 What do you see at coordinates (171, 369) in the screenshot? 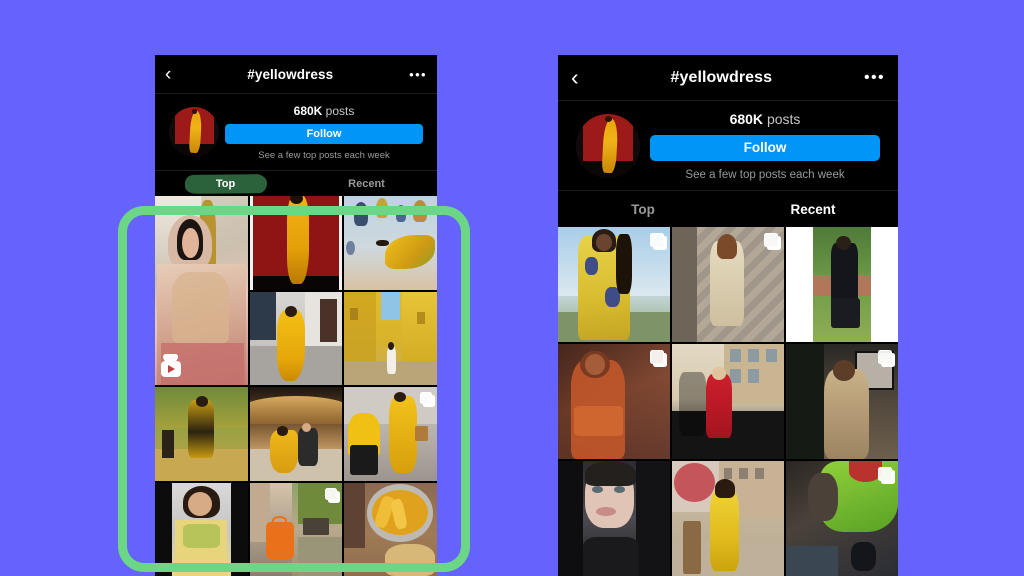
I see `reel-icon` at bounding box center [171, 369].